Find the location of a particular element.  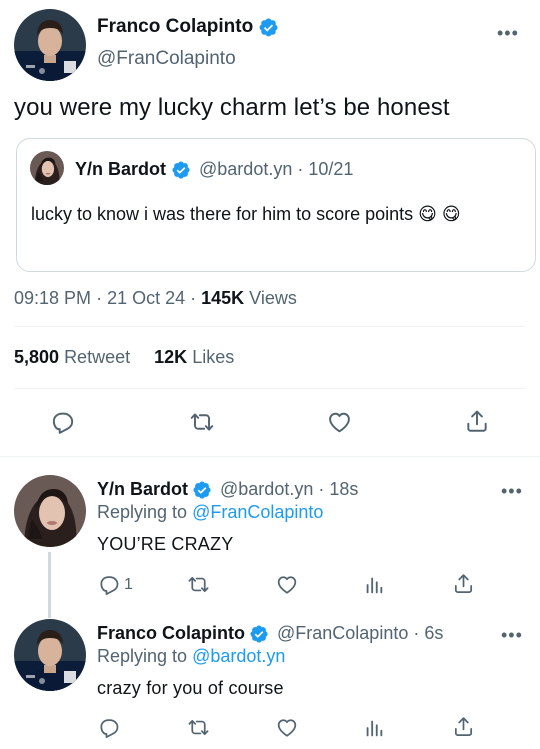

section-divider is located at coordinates (270, 456).